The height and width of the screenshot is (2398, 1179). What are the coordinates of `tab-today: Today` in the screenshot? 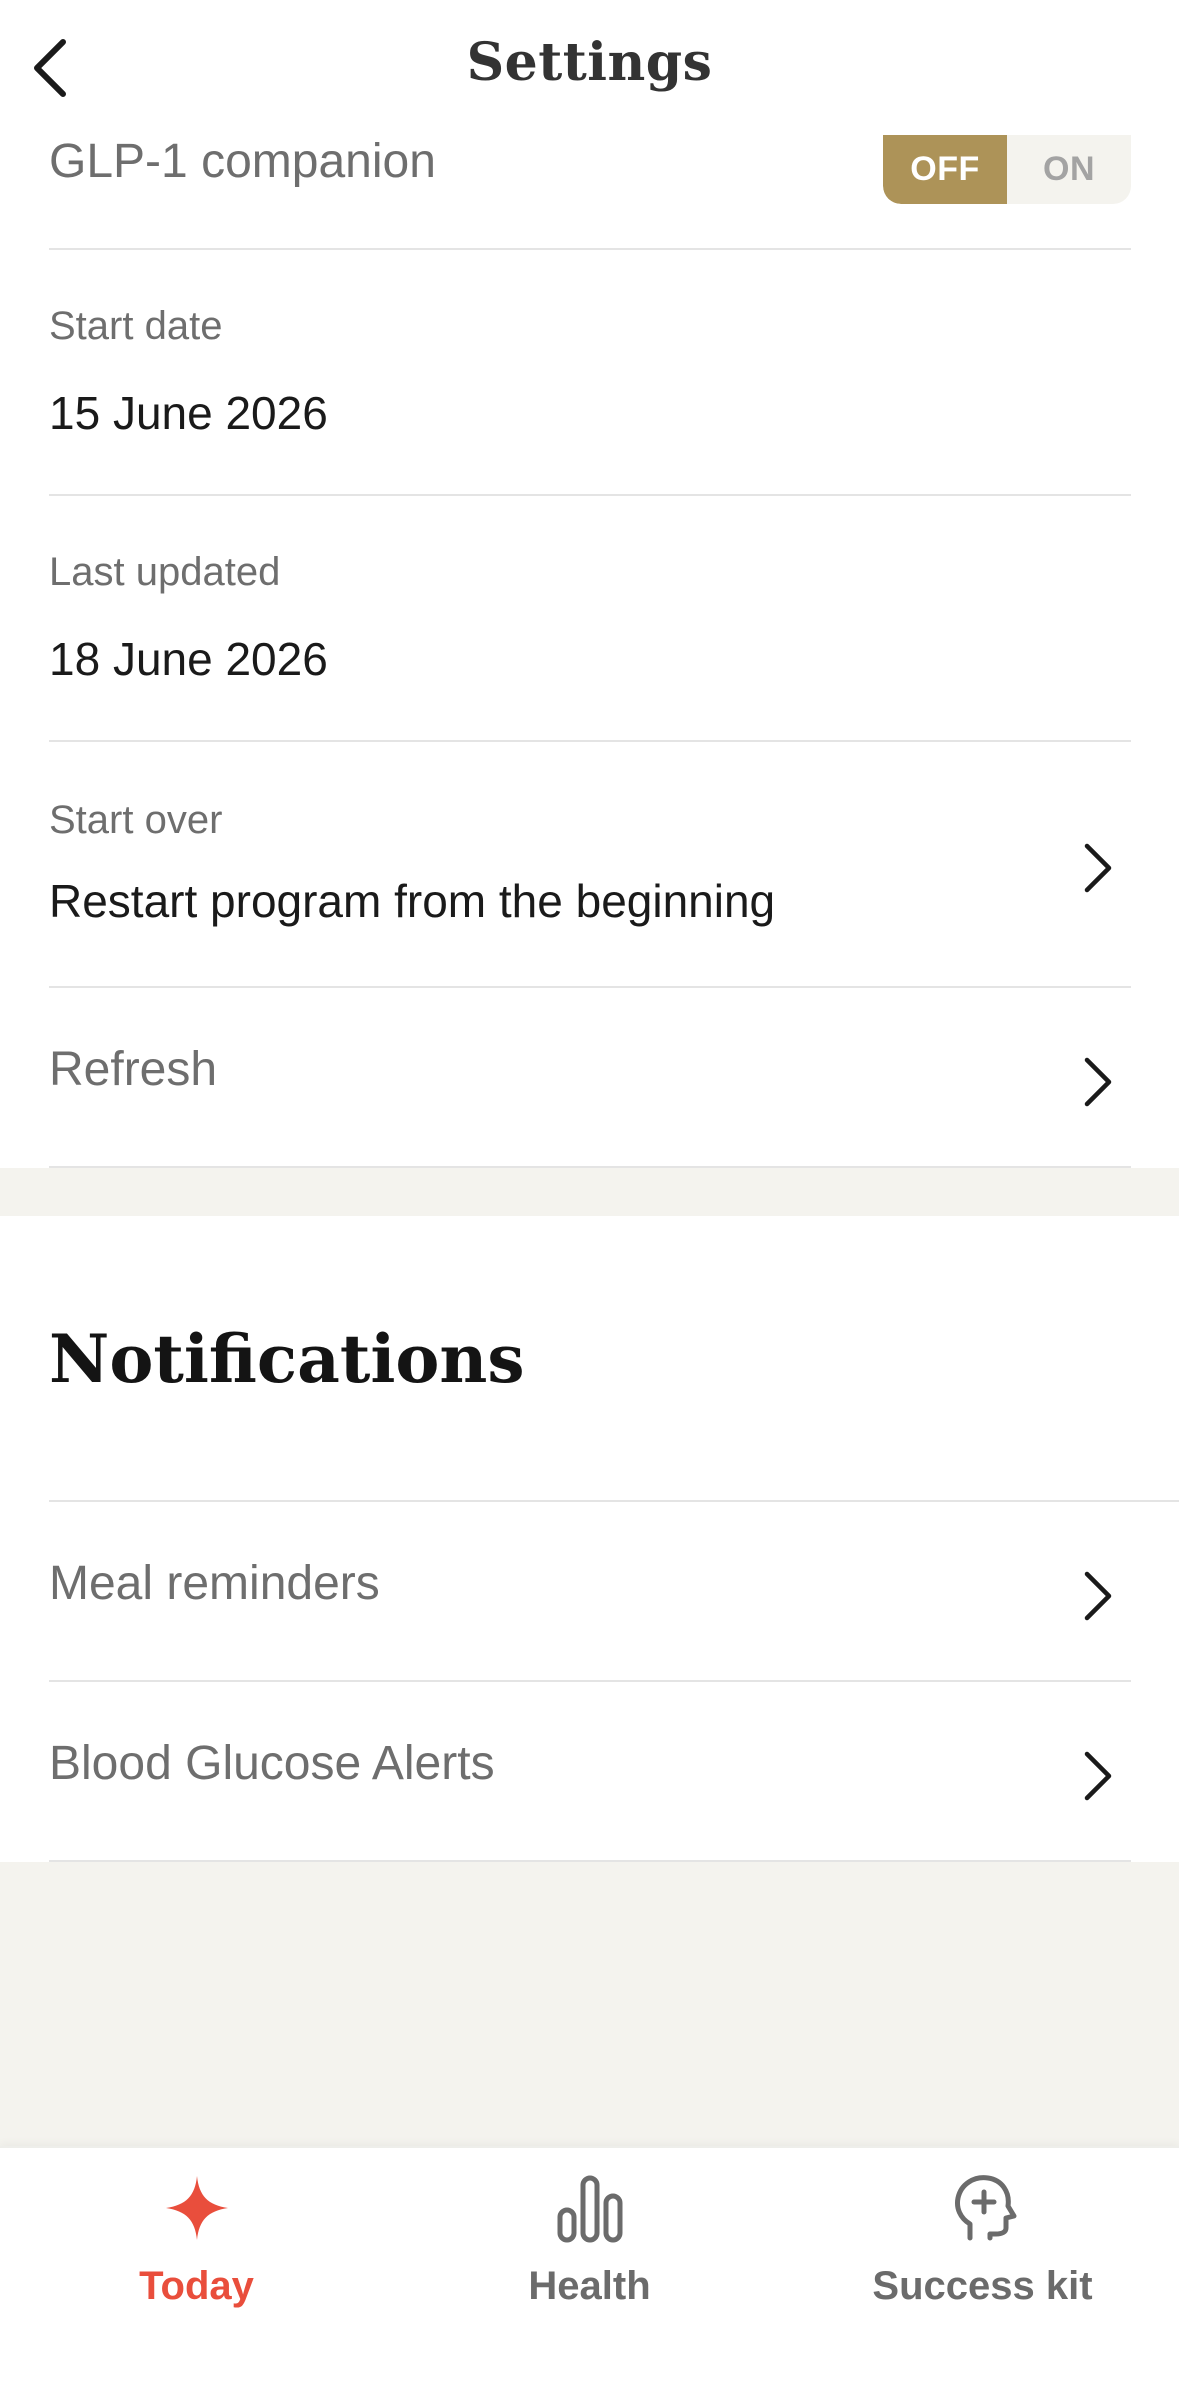 It's located at (196, 2248).